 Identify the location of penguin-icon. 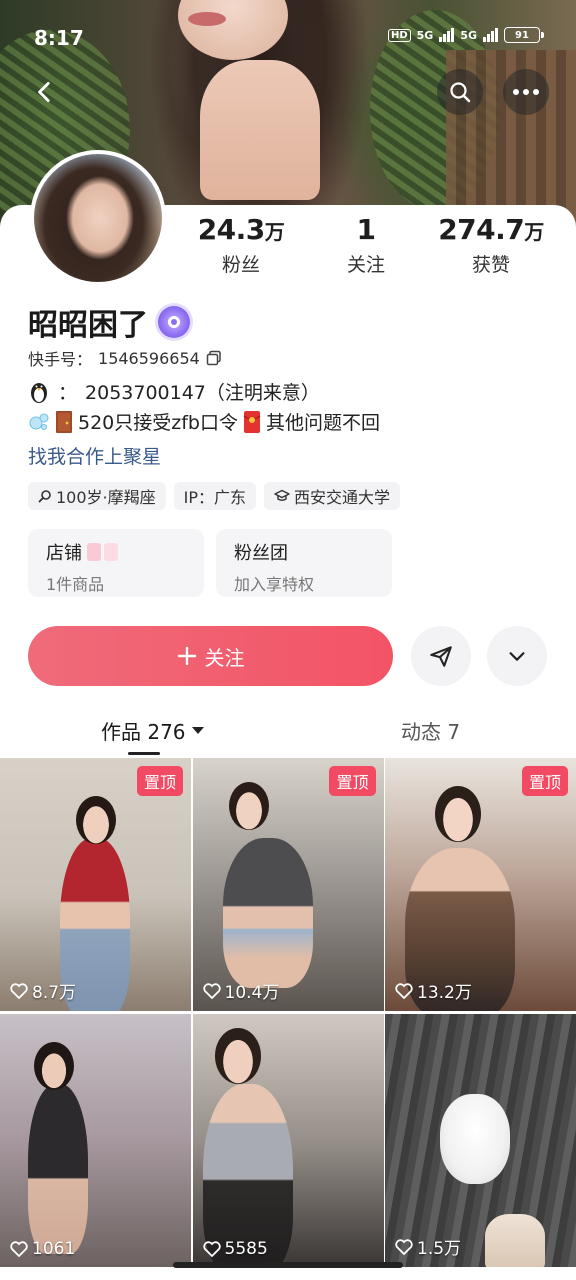
(39, 392).